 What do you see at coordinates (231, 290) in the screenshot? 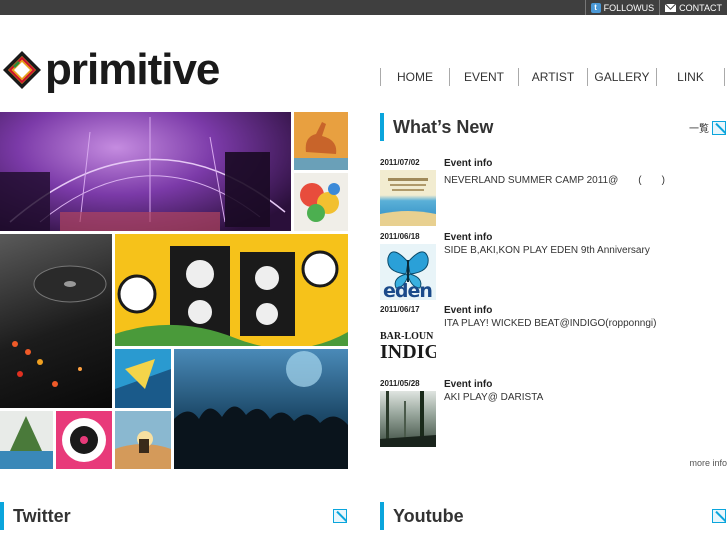
I see `collage-speakers-art` at bounding box center [231, 290].